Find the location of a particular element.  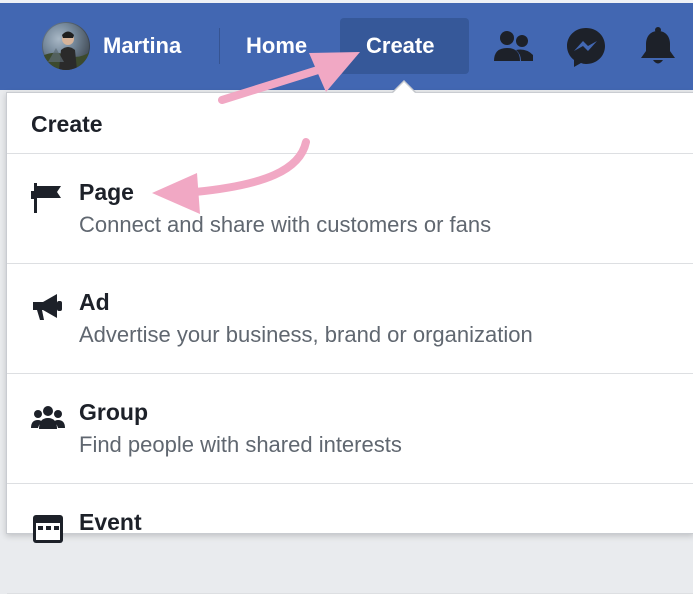

home-link: Home is located at coordinates (276, 46).